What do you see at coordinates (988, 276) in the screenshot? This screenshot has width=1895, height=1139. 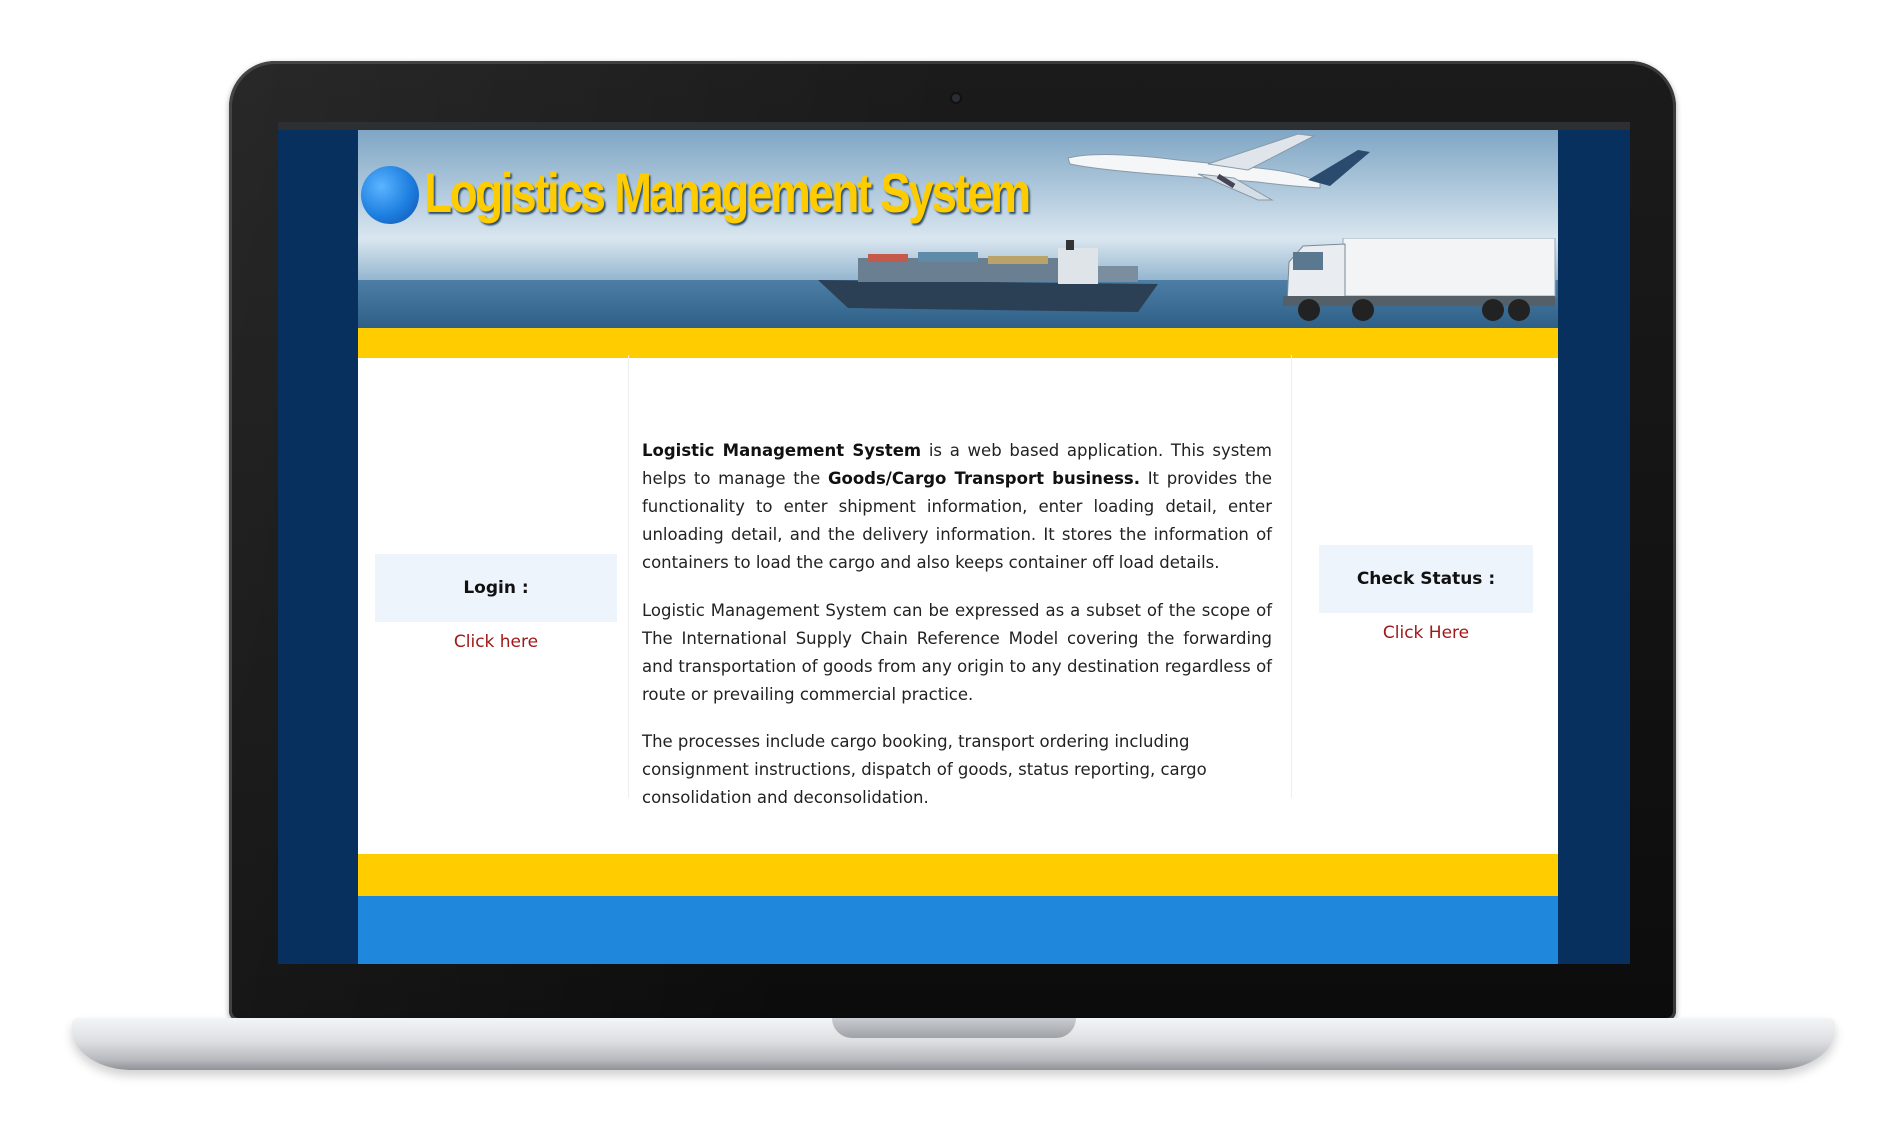 I see `cargo-ship-icon` at bounding box center [988, 276].